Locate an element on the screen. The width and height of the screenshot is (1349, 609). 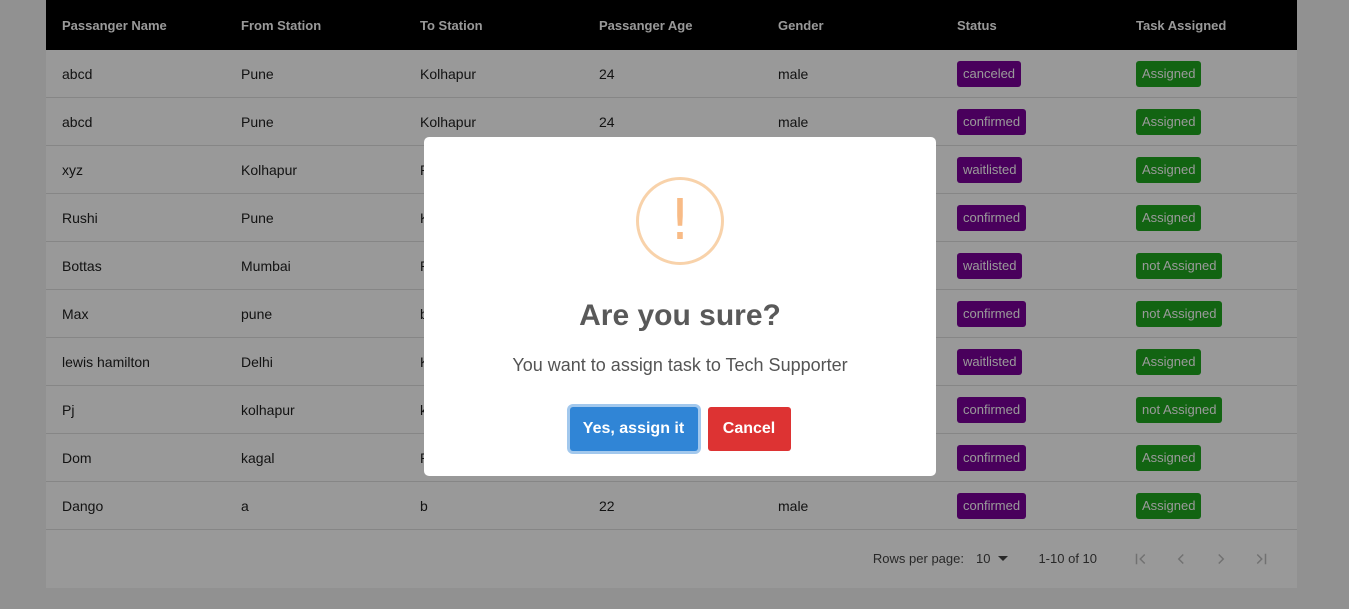
dialog-actions: Yes, assign it Cancel is located at coordinates (680, 429).